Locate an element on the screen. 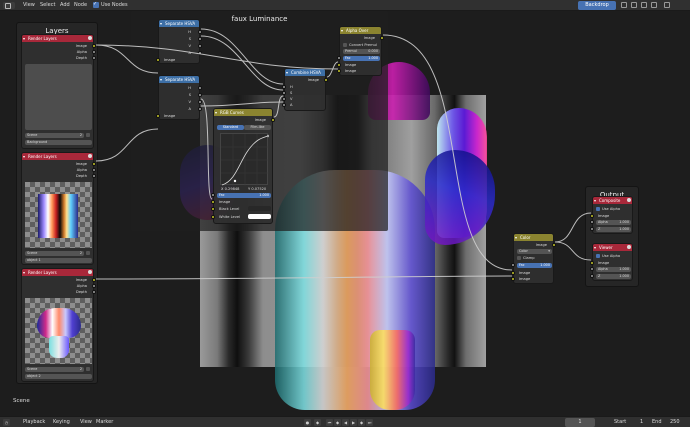 The height and width of the screenshot is (427, 690). sidebar-toggle-icon is located at coordinates (667, 5).